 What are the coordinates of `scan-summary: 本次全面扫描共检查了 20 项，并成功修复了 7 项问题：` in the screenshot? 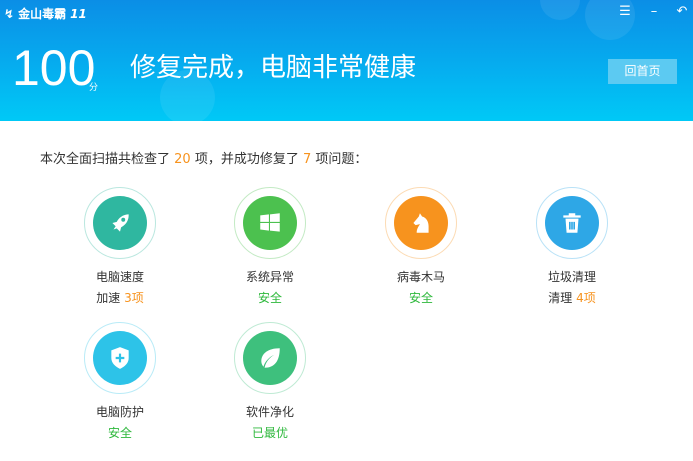 It's located at (204, 159).